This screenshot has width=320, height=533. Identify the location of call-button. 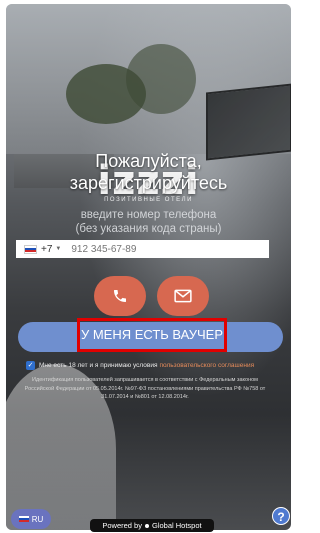
(120, 296).